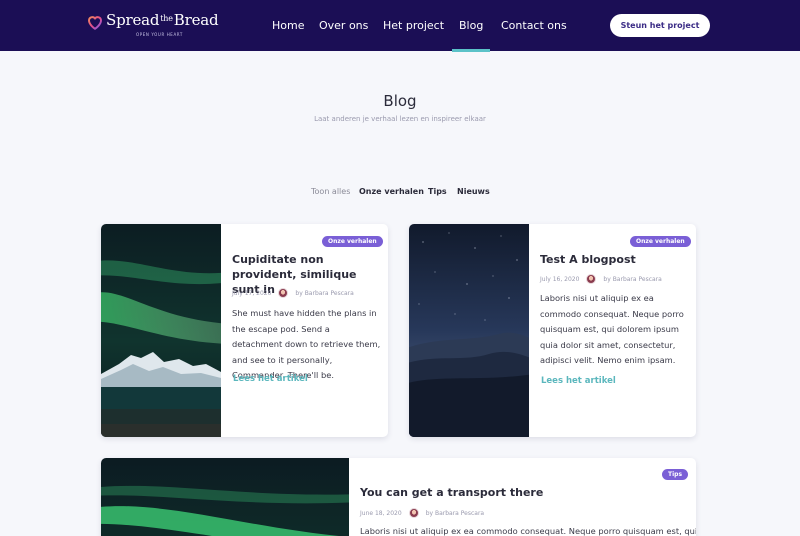 Image resolution: width=800 pixels, height=536 pixels. I want to click on category-badge: Tips, so click(675, 474).